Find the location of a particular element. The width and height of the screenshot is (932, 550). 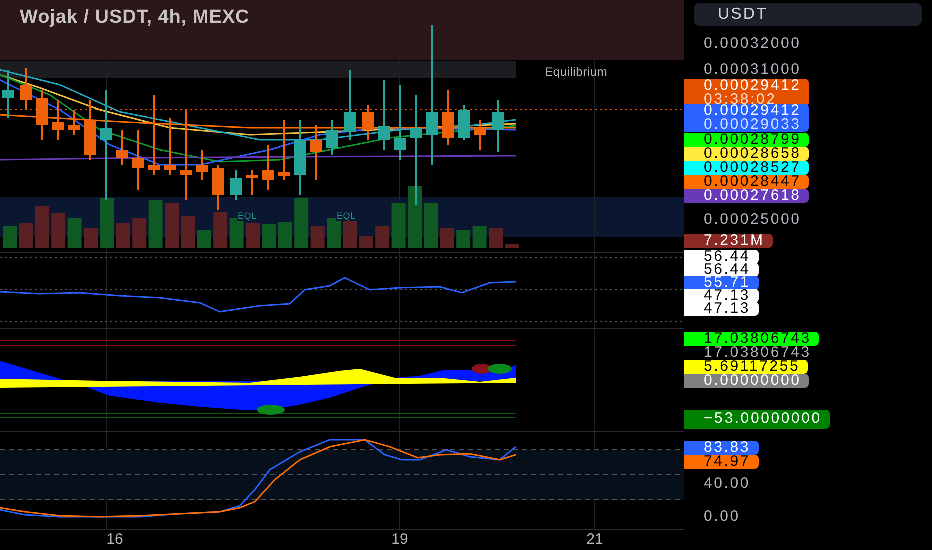

price-badge: 0.00027618 is located at coordinates (747, 196).